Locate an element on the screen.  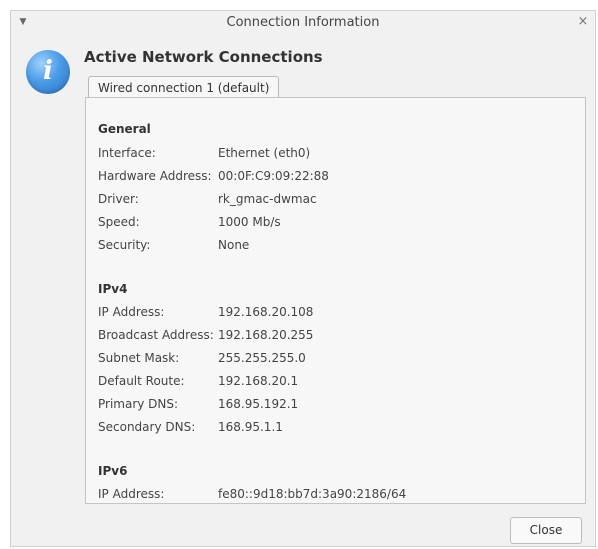
row-label-subnet-mask: Subnet Mask: is located at coordinates (139, 358).